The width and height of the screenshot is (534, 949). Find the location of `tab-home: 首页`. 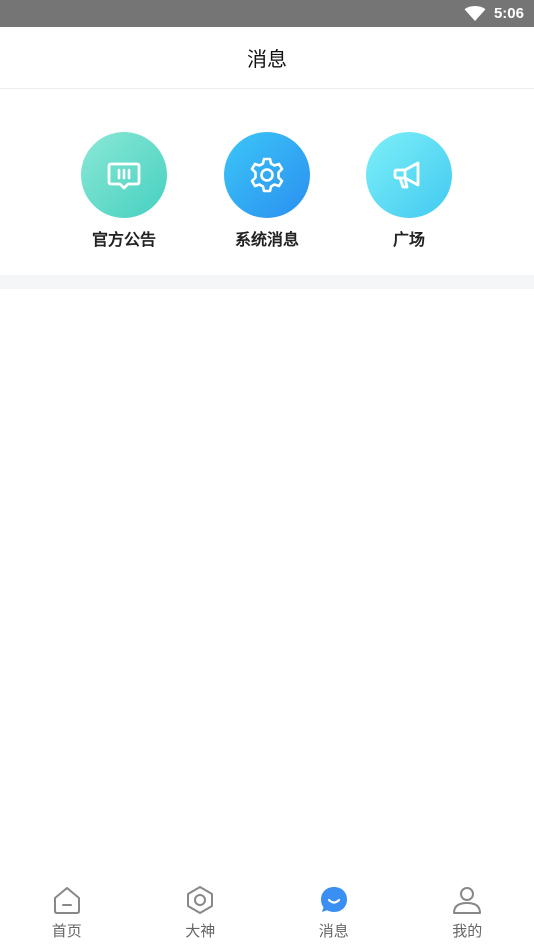

tab-home: 首页 is located at coordinates (67, 912).